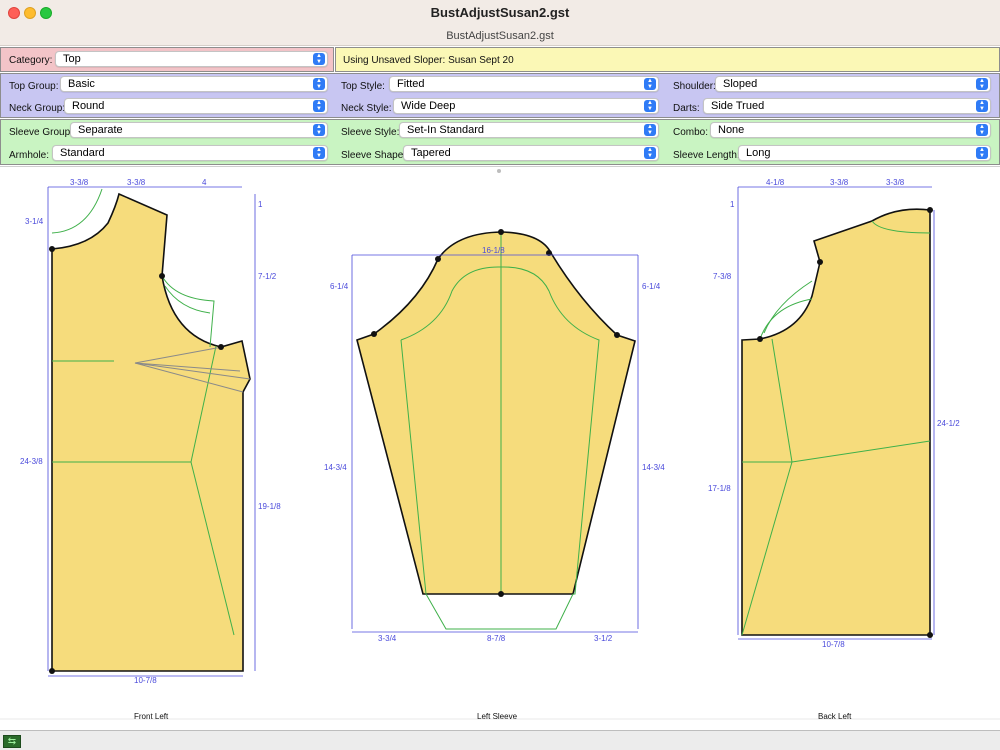  I want to click on top-style-label: Top Style:, so click(363, 86).